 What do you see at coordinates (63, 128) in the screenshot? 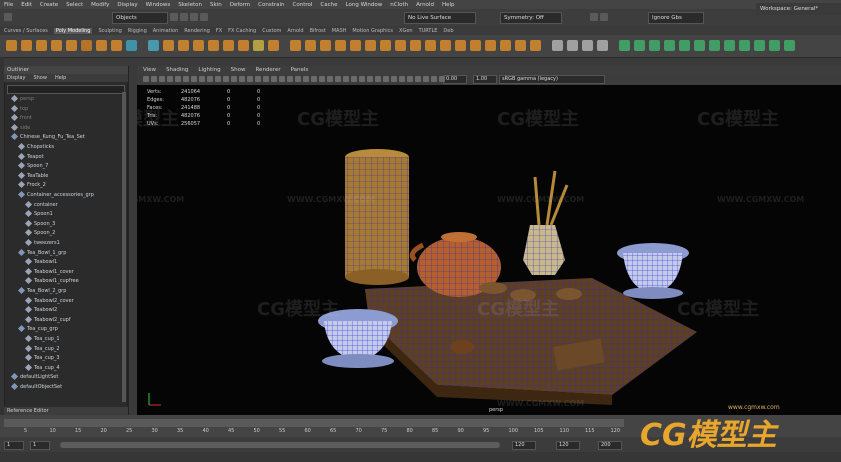
I see `outliner-item: side` at bounding box center [63, 128].